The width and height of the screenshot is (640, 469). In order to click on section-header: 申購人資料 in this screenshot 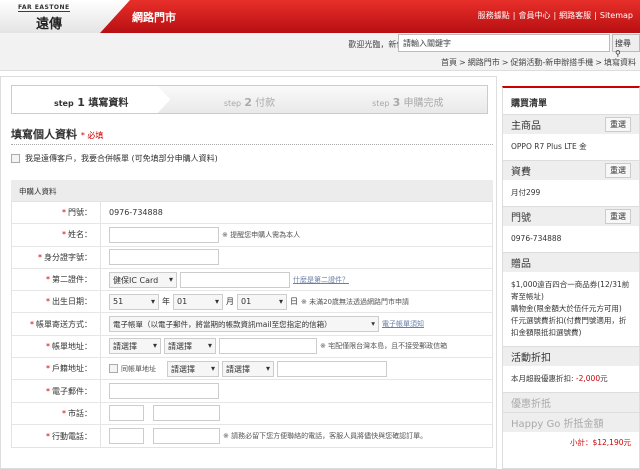, I will do `click(252, 190)`.